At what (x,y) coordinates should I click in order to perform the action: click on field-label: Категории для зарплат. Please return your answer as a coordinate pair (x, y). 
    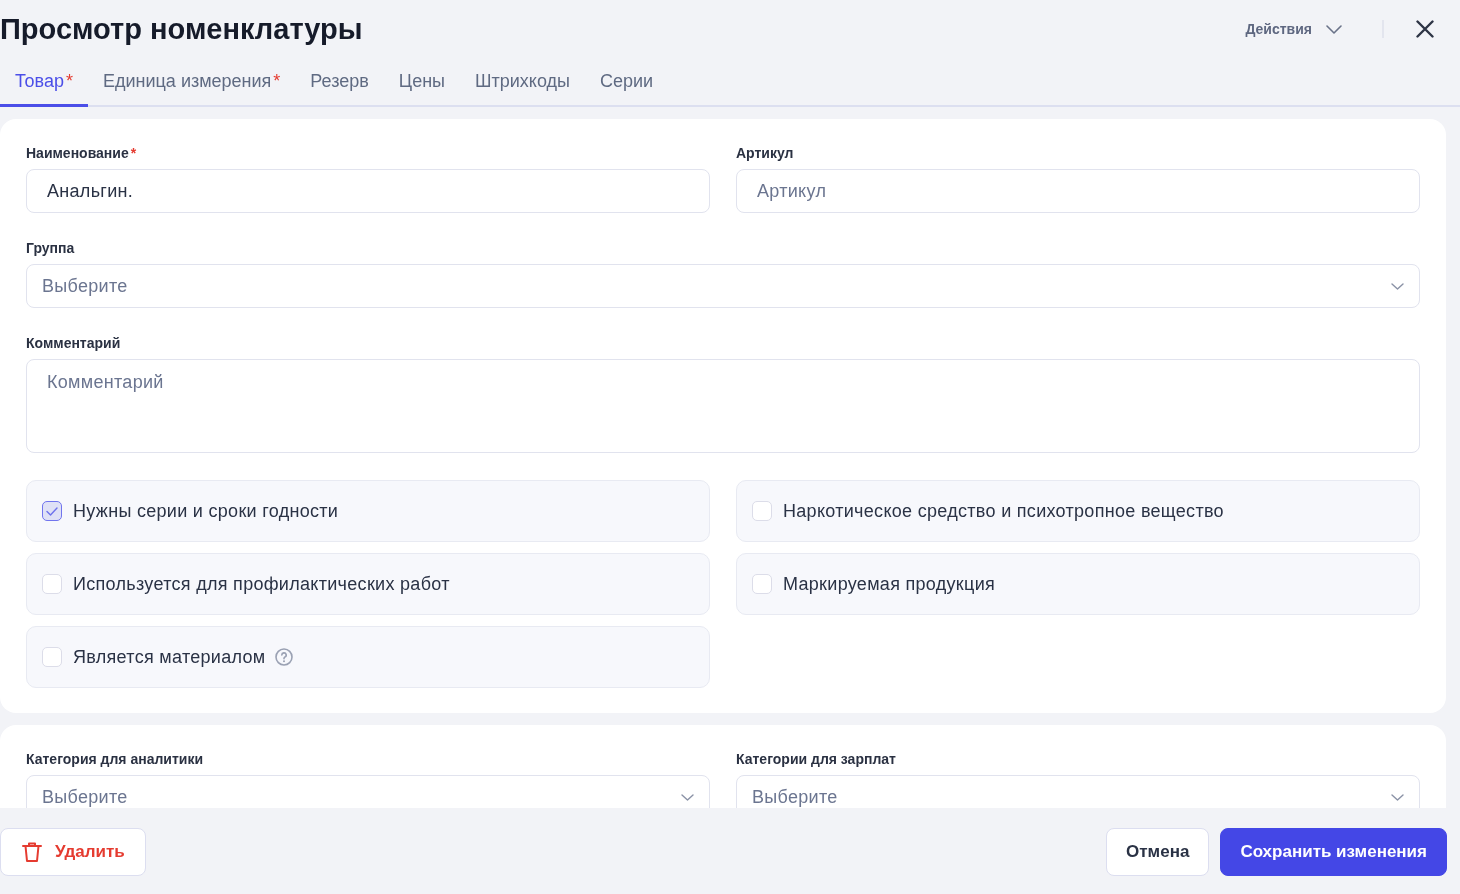
    Looking at the image, I should click on (816, 759).